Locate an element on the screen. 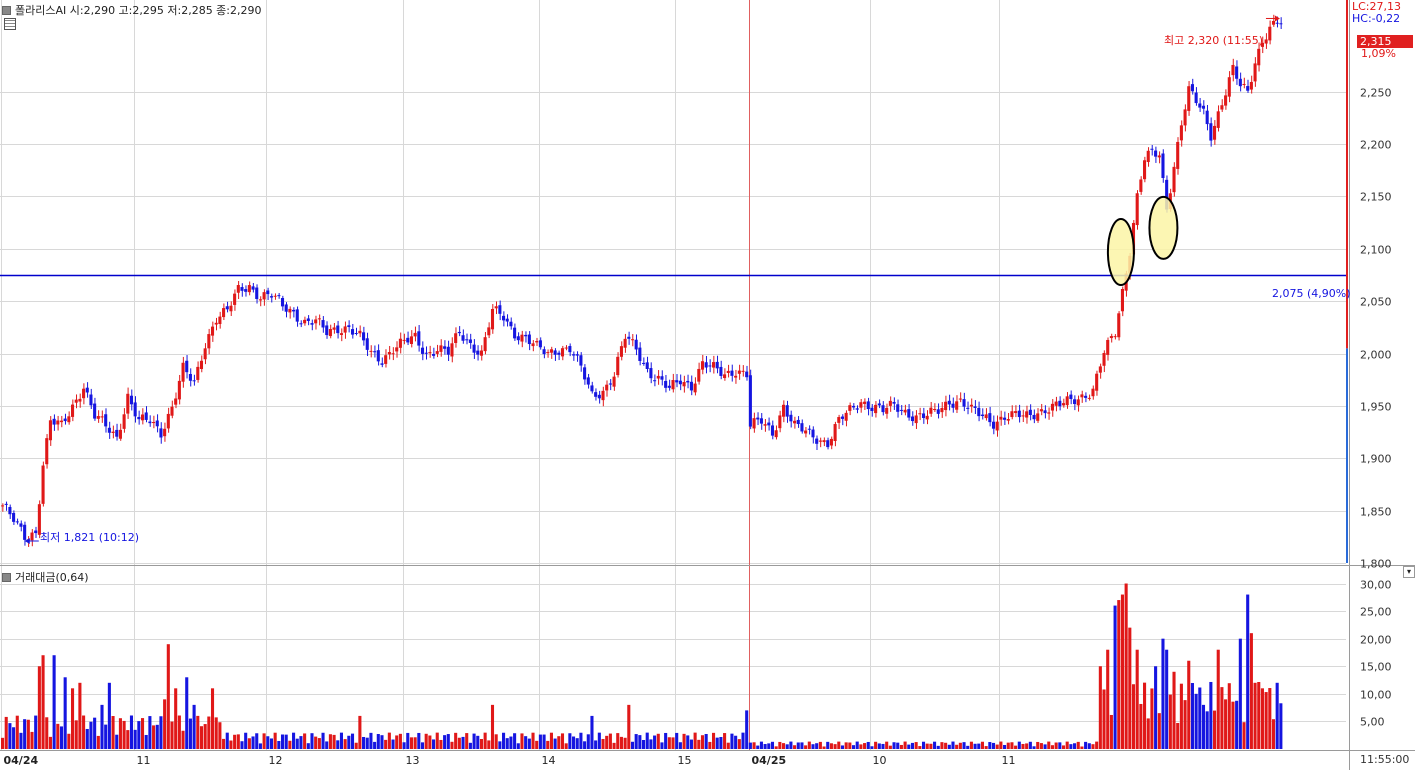 This screenshot has width=1415, height=770. volume-panel-title: 거래대금(0,64) is located at coordinates (52, 577).